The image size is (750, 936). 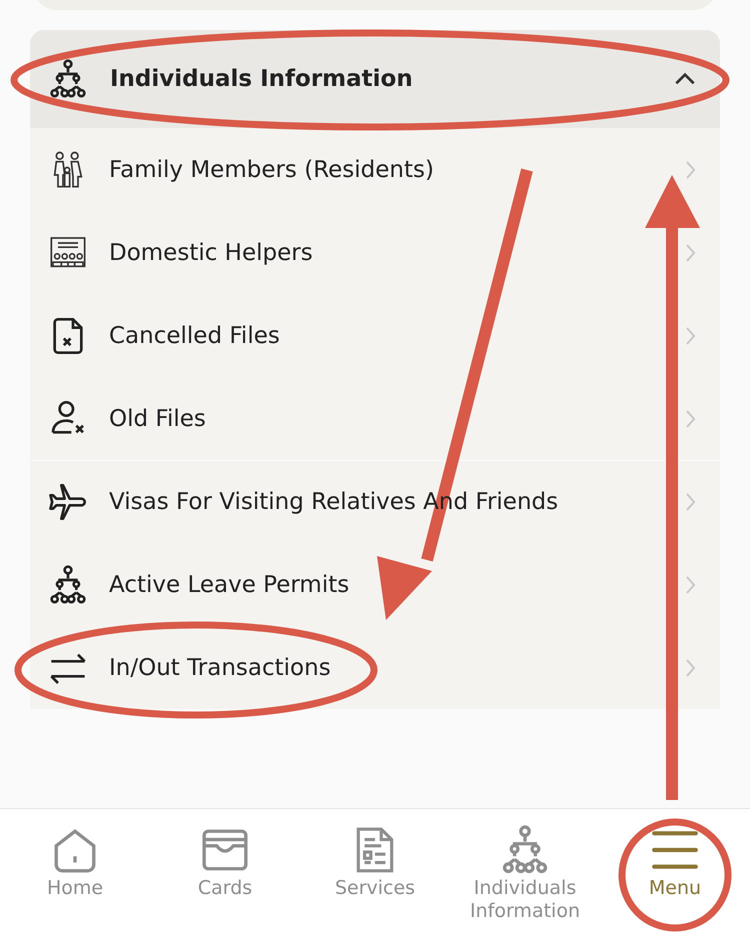 I want to click on menu-item: Old Files, so click(x=375, y=418).